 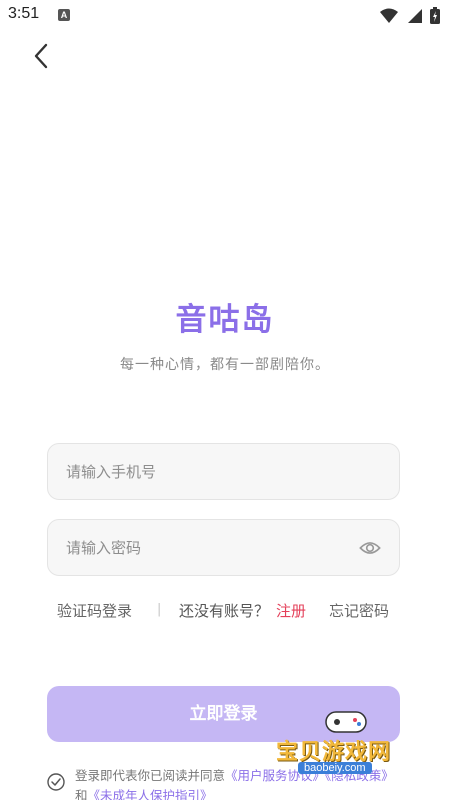 I want to click on status-bar: 3:51 A, so click(x=225, y=16).